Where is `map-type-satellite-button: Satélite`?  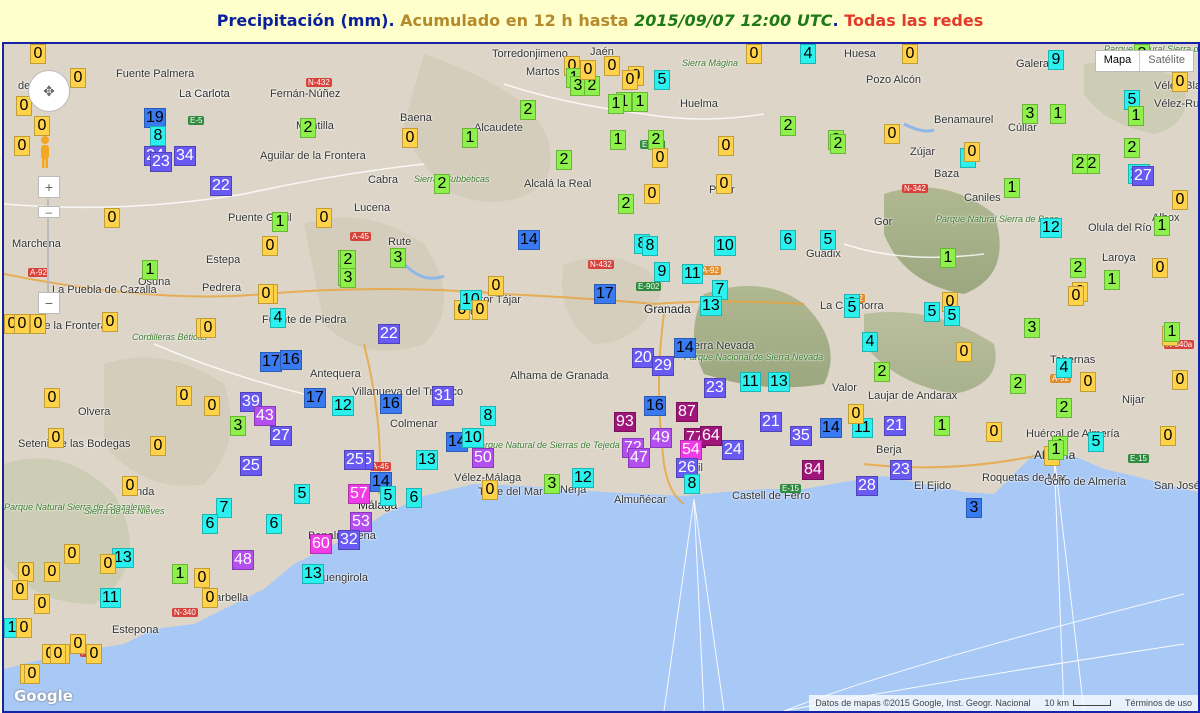
map-type-satellite-button: Satélite is located at coordinates (1166, 61).